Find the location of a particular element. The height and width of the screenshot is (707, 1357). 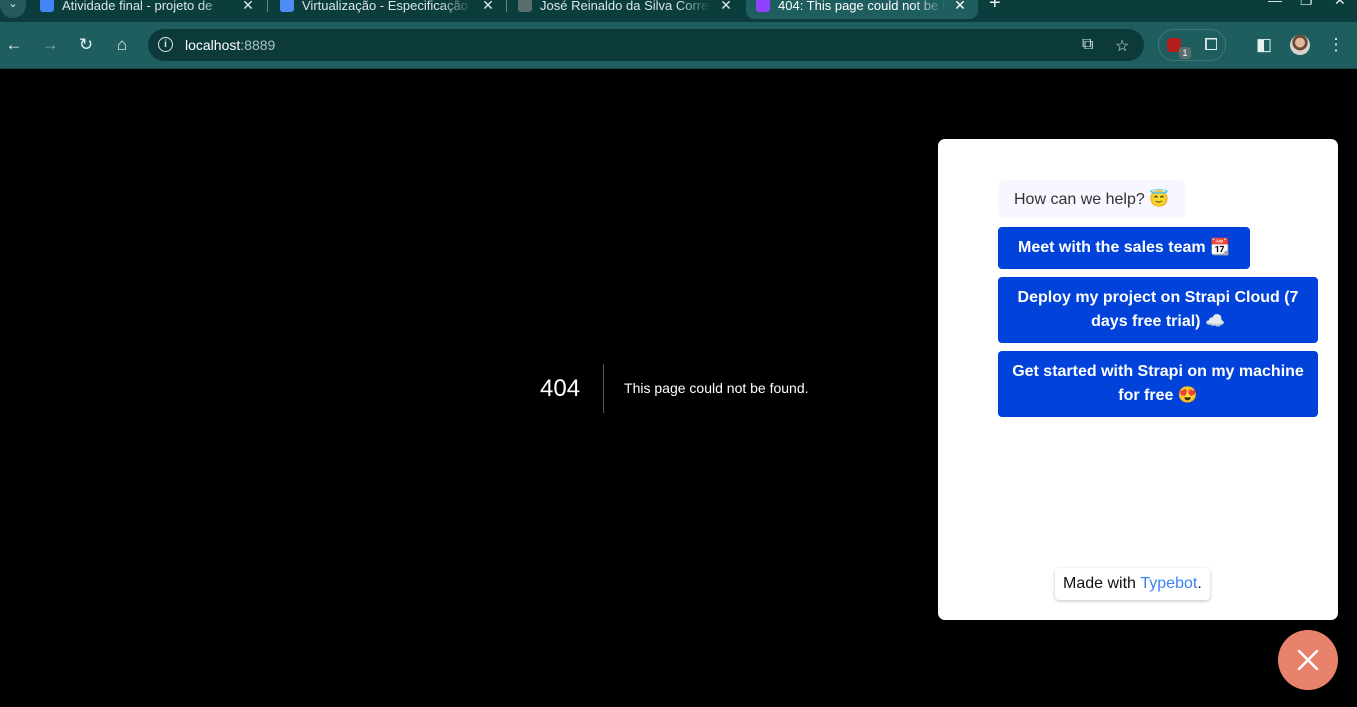

not-found-block: 404 This page could not be found. is located at coordinates (674, 388).